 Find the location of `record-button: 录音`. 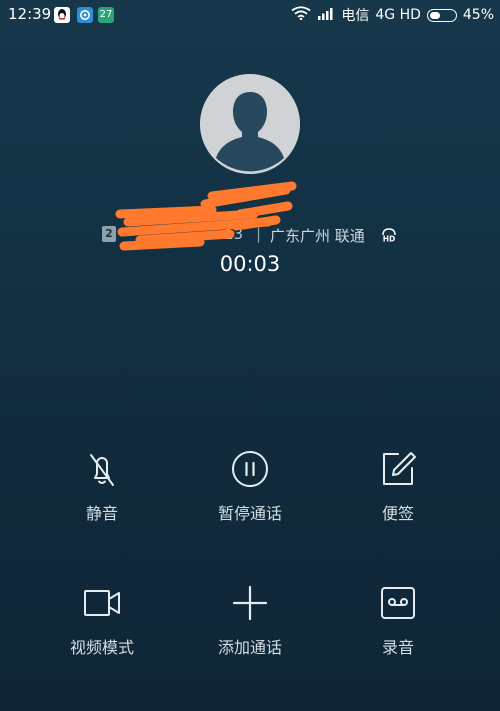

record-button: 录音 is located at coordinates (398, 639).